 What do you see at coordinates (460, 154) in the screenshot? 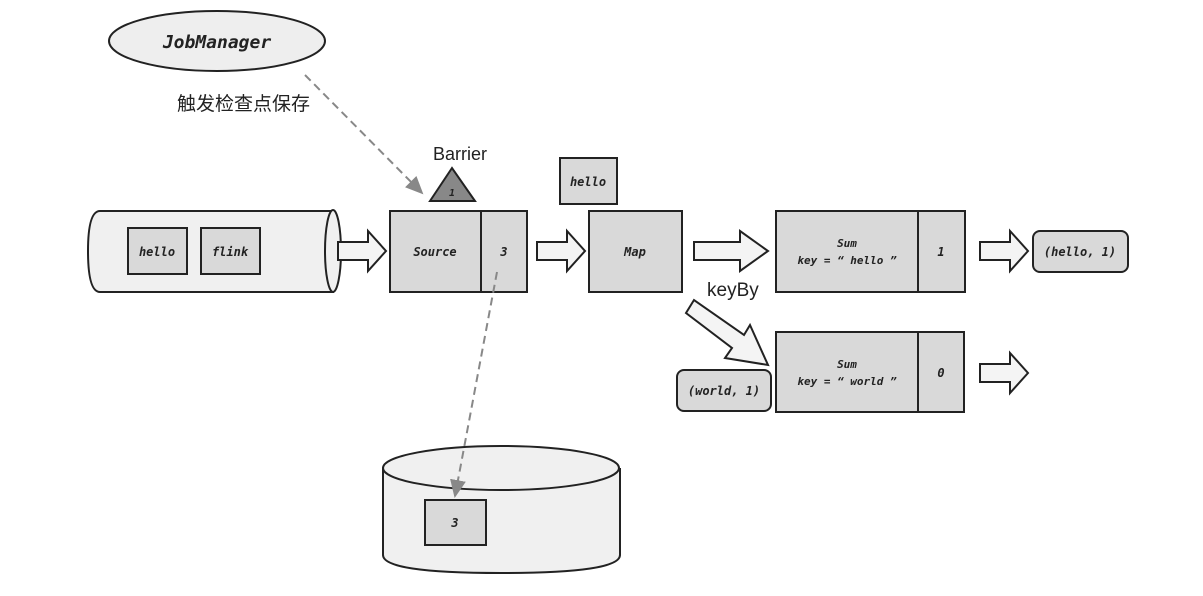
I see `barrier-label: Barrier` at bounding box center [460, 154].